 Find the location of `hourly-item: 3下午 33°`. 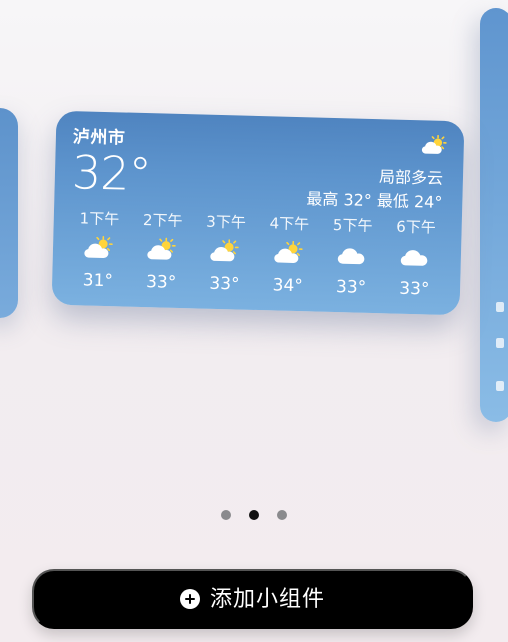

hourly-item: 3下午 33° is located at coordinates (225, 253).